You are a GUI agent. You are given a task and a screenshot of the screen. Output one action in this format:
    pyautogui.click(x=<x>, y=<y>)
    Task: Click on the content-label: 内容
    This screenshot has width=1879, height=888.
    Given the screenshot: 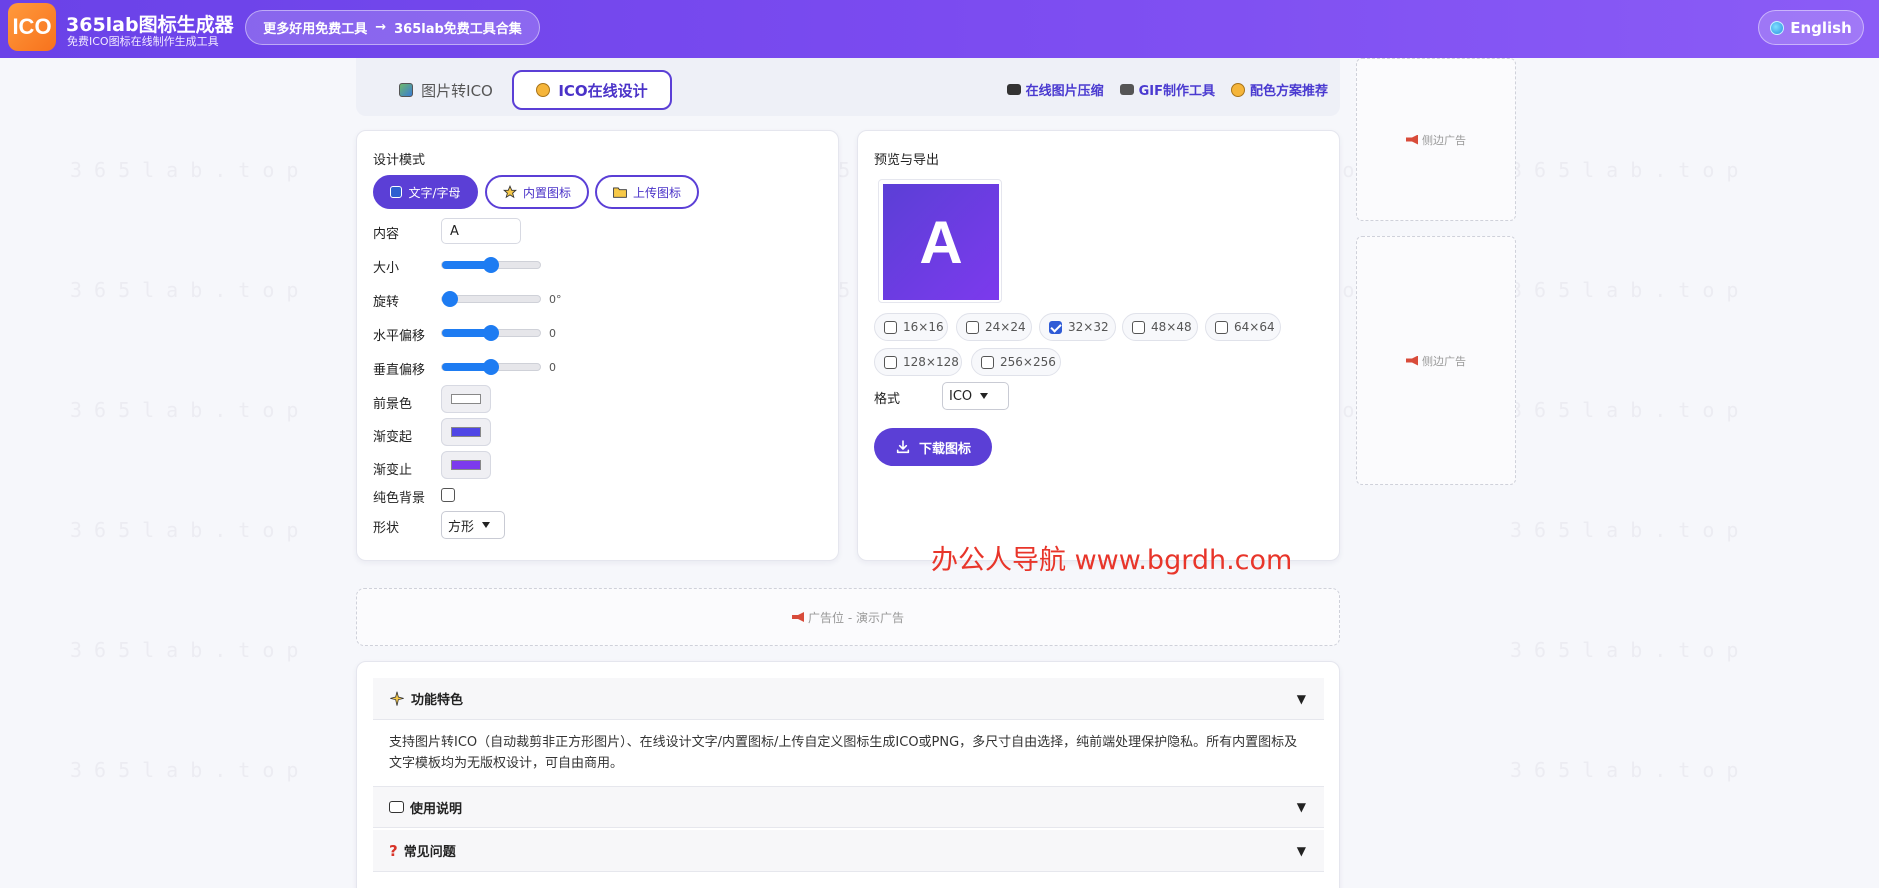 What is the action you would take?
    pyautogui.click(x=386, y=234)
    